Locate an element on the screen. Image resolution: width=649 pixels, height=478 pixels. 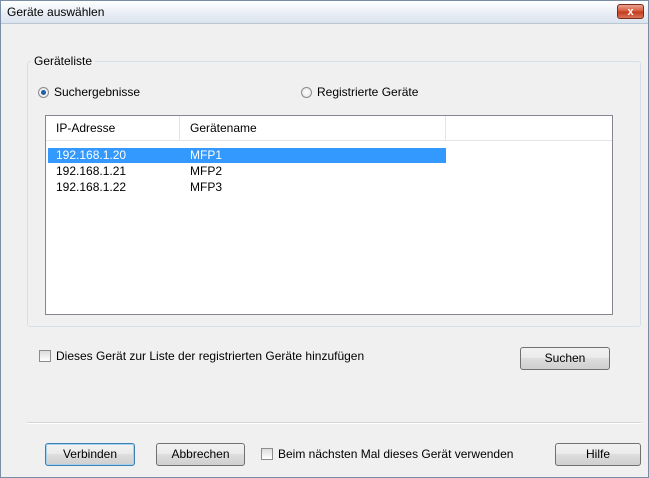
close-icon: x is located at coordinates (630, 12).